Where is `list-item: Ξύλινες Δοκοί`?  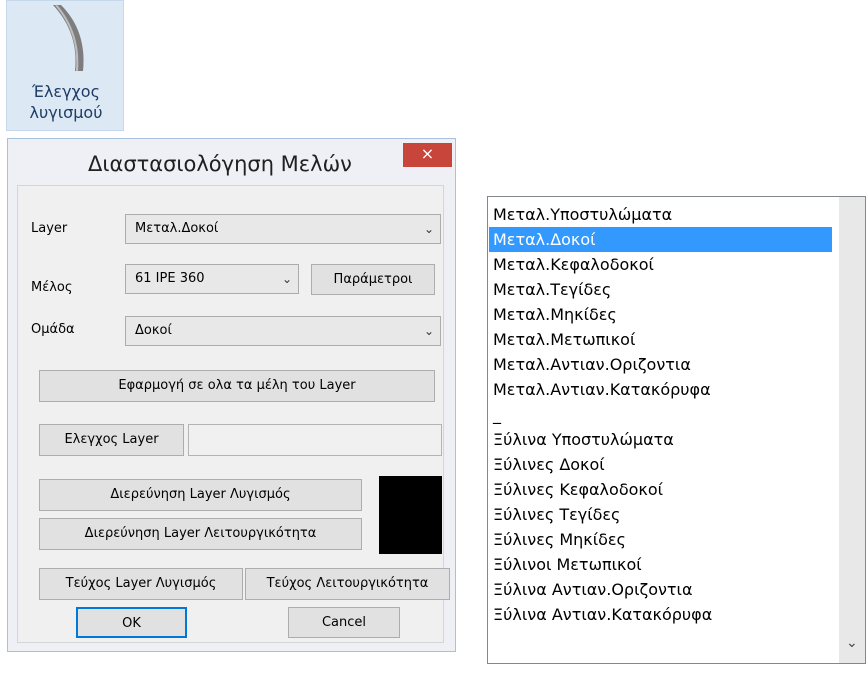 list-item: Ξύλινες Δοκοί is located at coordinates (660, 464).